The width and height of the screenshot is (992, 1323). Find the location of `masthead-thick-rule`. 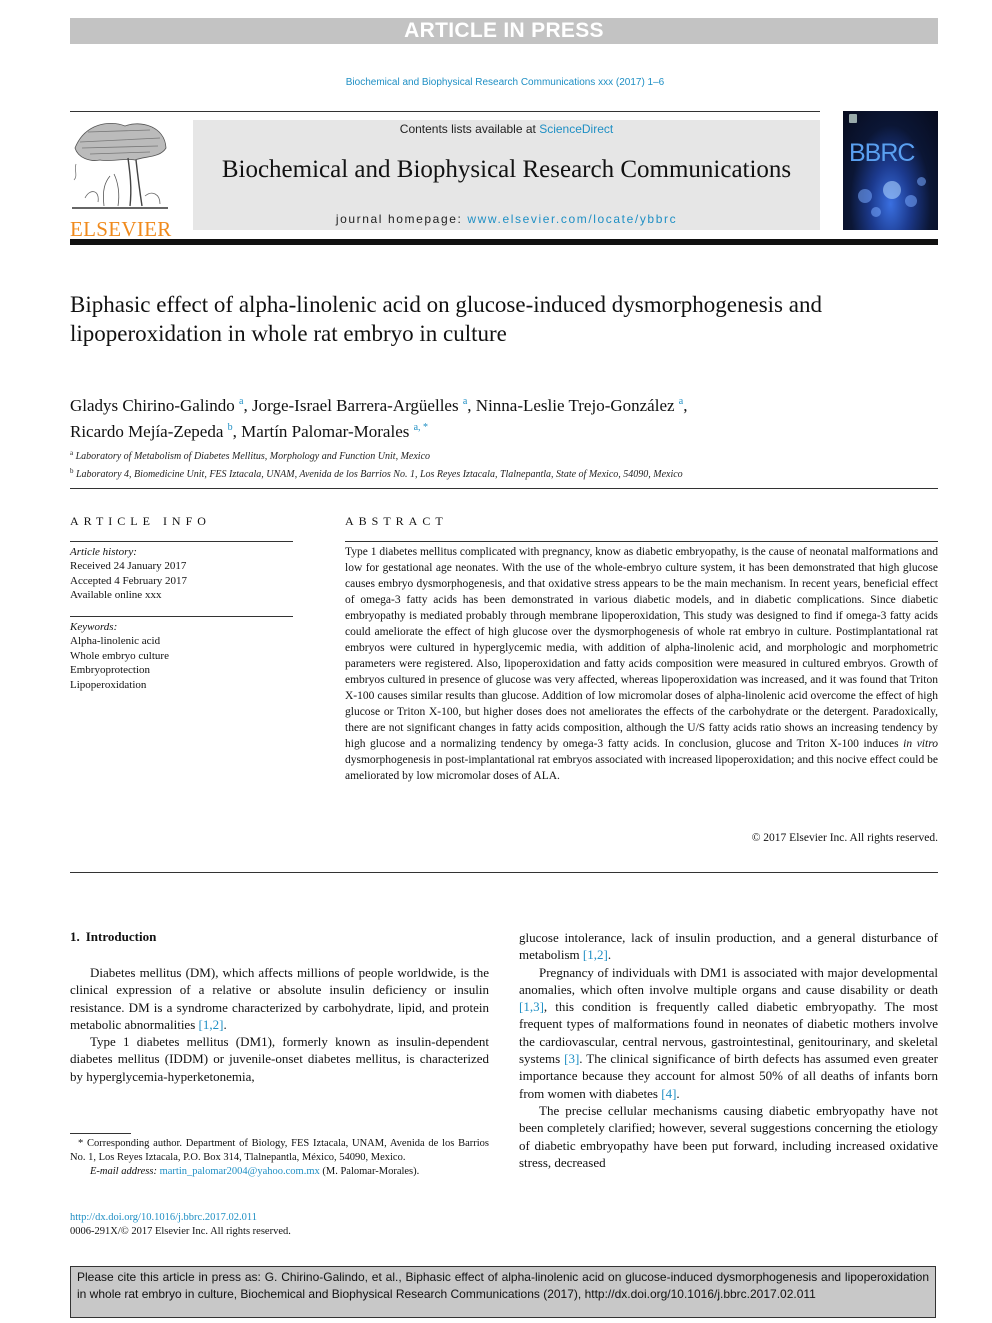

masthead-thick-rule is located at coordinates (504, 242).